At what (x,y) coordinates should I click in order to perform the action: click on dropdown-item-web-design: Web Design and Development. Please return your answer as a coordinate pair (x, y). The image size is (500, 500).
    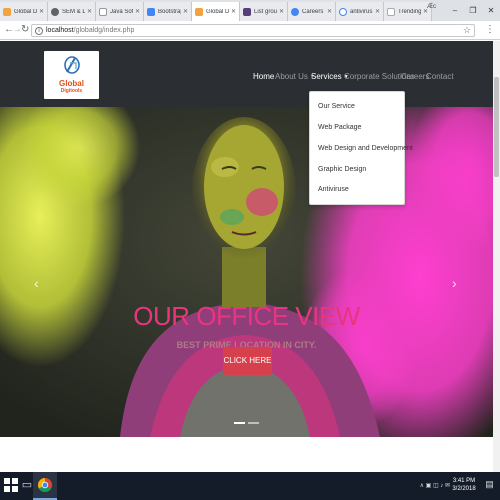
    Looking at the image, I should click on (365, 148).